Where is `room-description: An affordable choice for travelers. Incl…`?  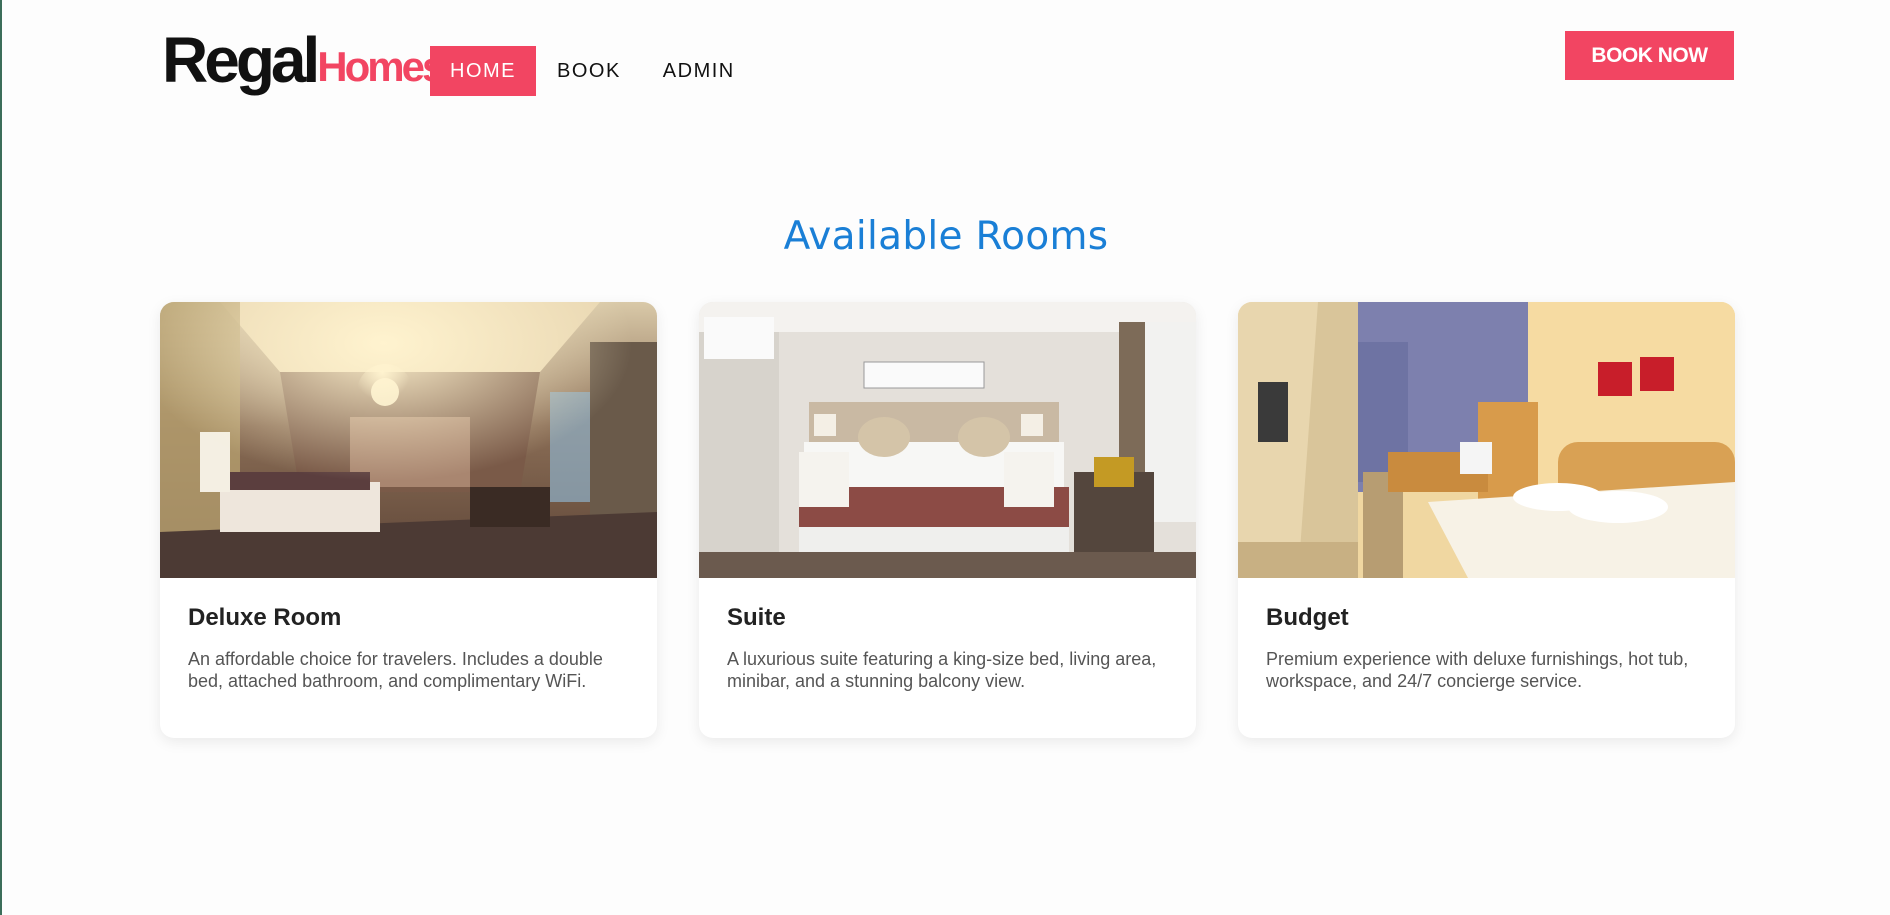
room-description: An affordable choice for travelers. Incl… is located at coordinates (395, 670).